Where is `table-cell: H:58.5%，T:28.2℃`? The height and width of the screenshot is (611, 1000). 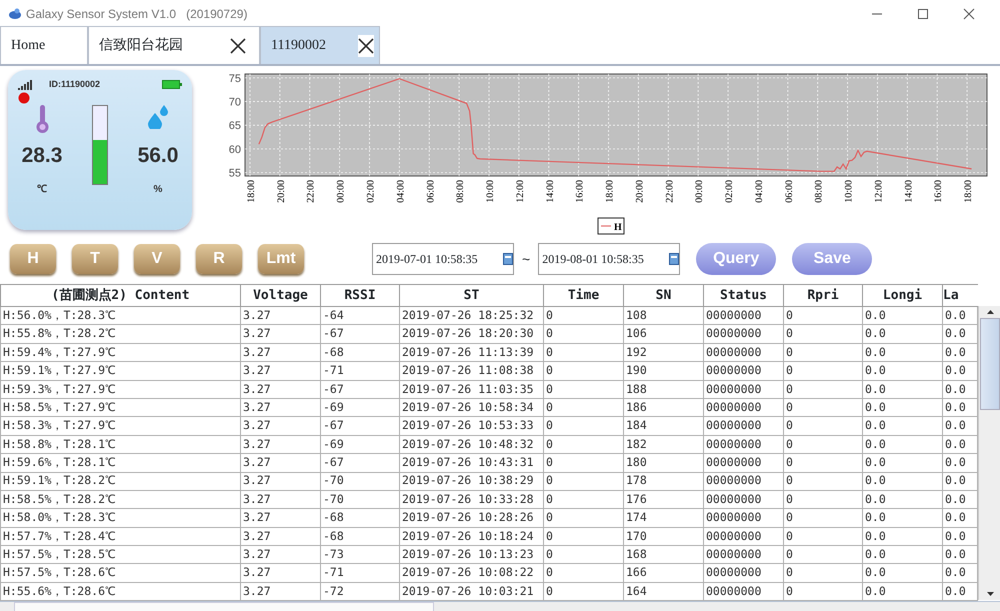 table-cell: H:58.5%，T:28.2℃ is located at coordinates (120, 499).